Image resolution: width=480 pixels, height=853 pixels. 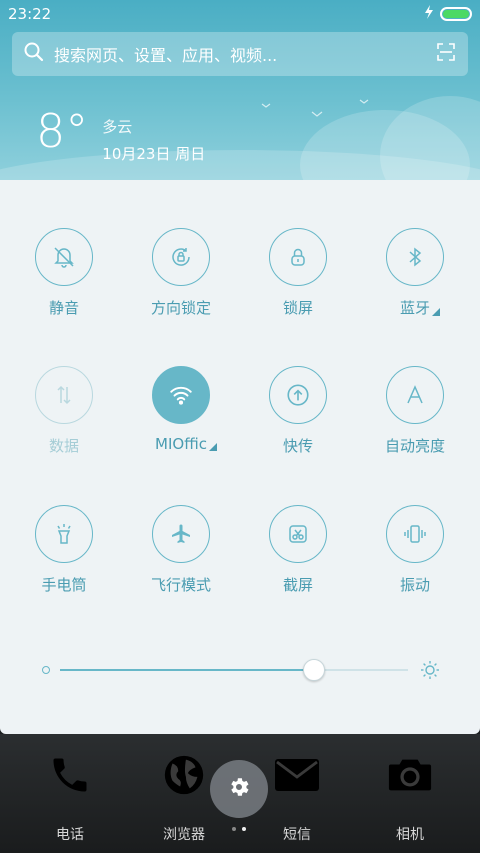 I want to click on upload-icon, so click(x=298, y=395).